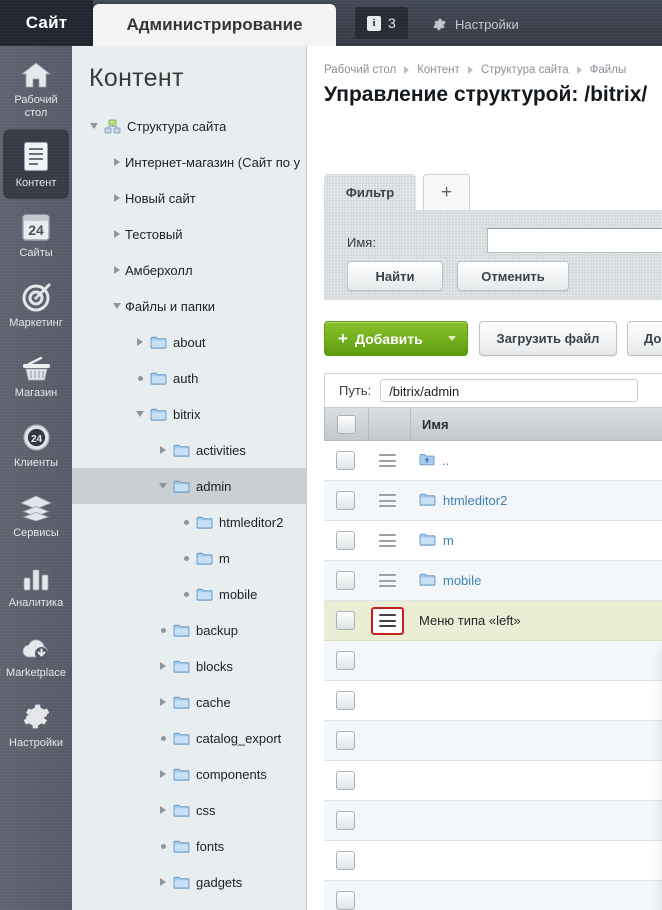 The image size is (662, 910). I want to click on tree-node-тестовый: Тестовый, so click(189, 234).